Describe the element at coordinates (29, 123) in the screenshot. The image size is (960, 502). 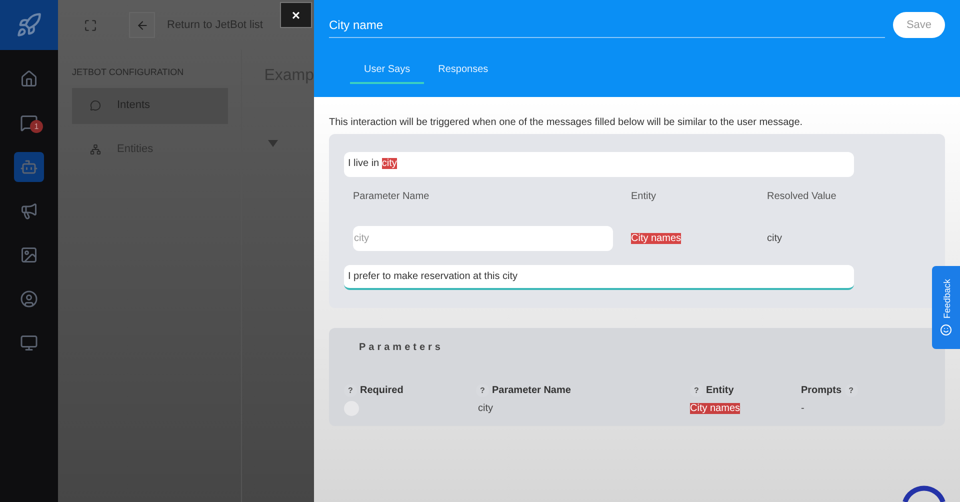
I see `nav-item: 1` at that location.